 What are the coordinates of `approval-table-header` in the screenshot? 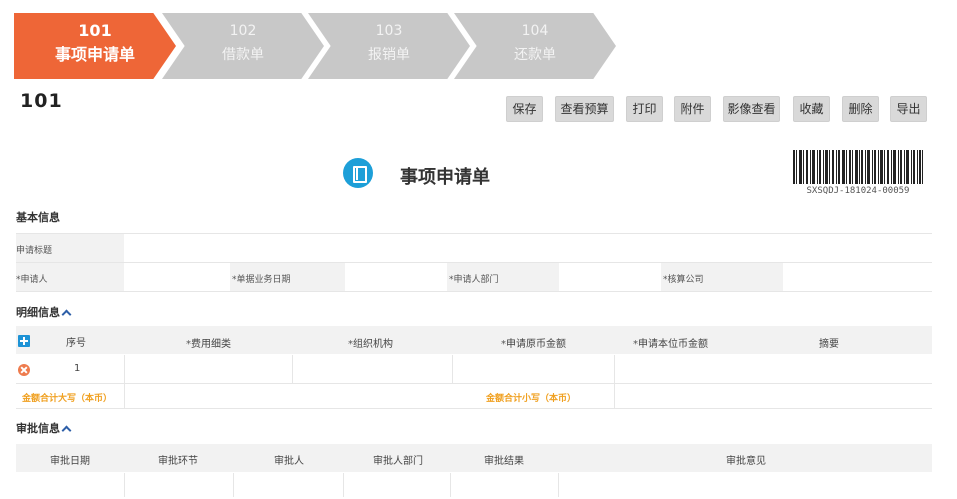 It's located at (474, 458).